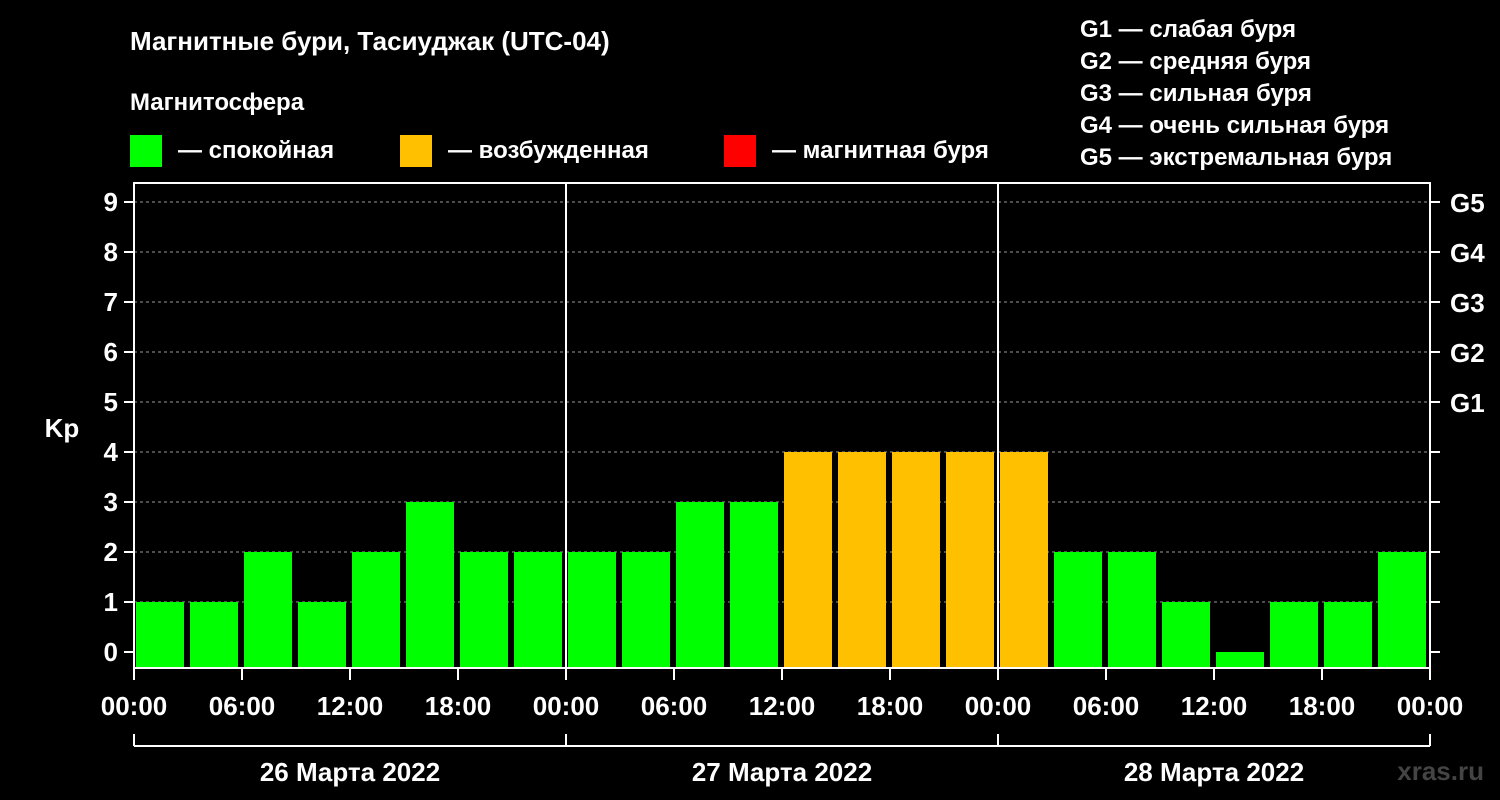 This screenshot has height=800, width=1500. Describe the element at coordinates (111, 652) in the screenshot. I see `y-tick-label: 0` at that location.